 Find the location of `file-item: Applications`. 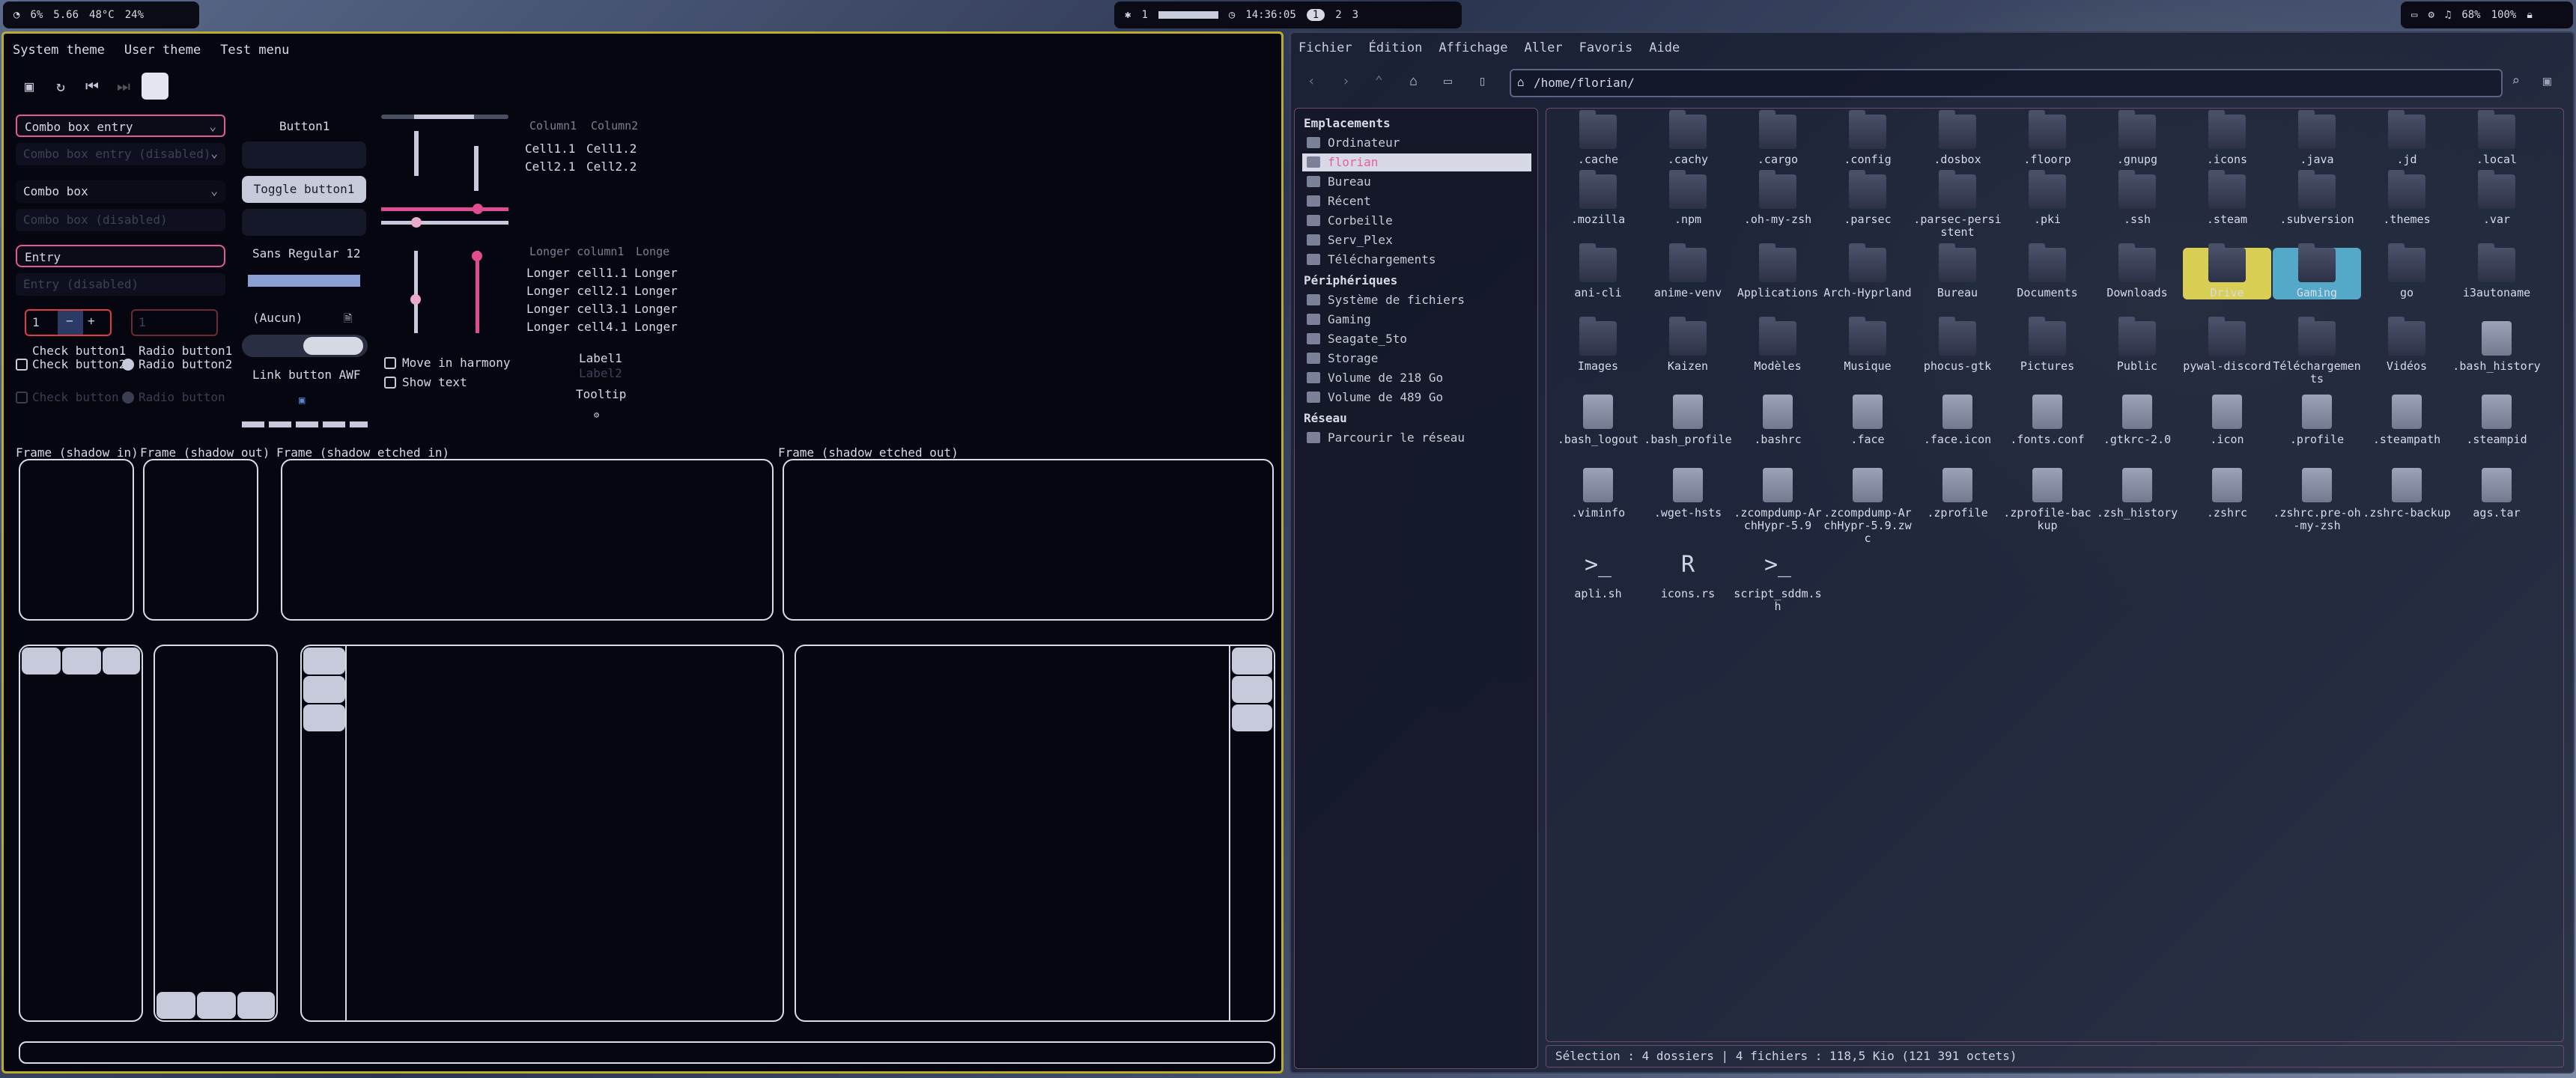

file-item: Applications is located at coordinates (1778, 271).